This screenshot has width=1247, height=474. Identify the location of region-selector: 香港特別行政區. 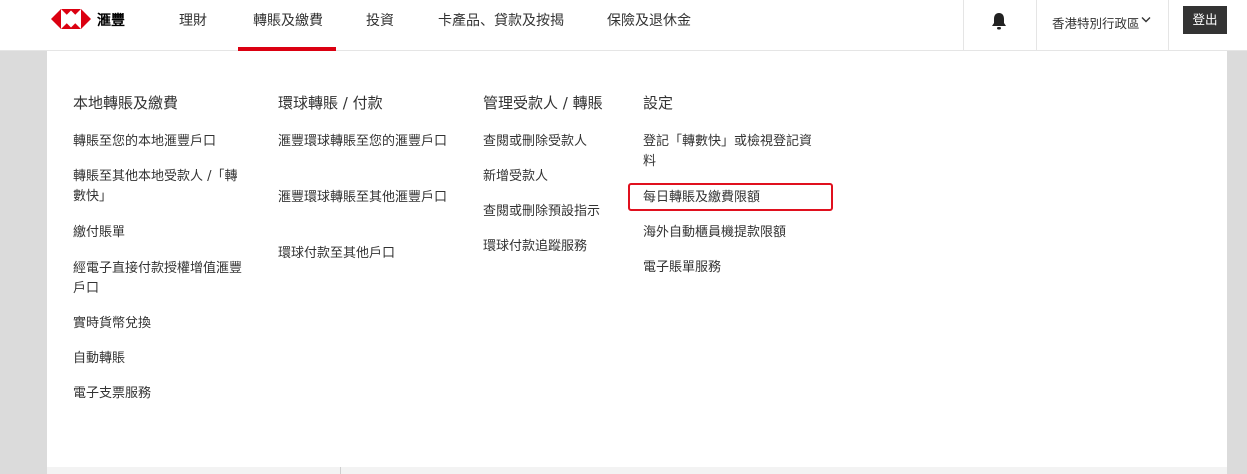
(1096, 22).